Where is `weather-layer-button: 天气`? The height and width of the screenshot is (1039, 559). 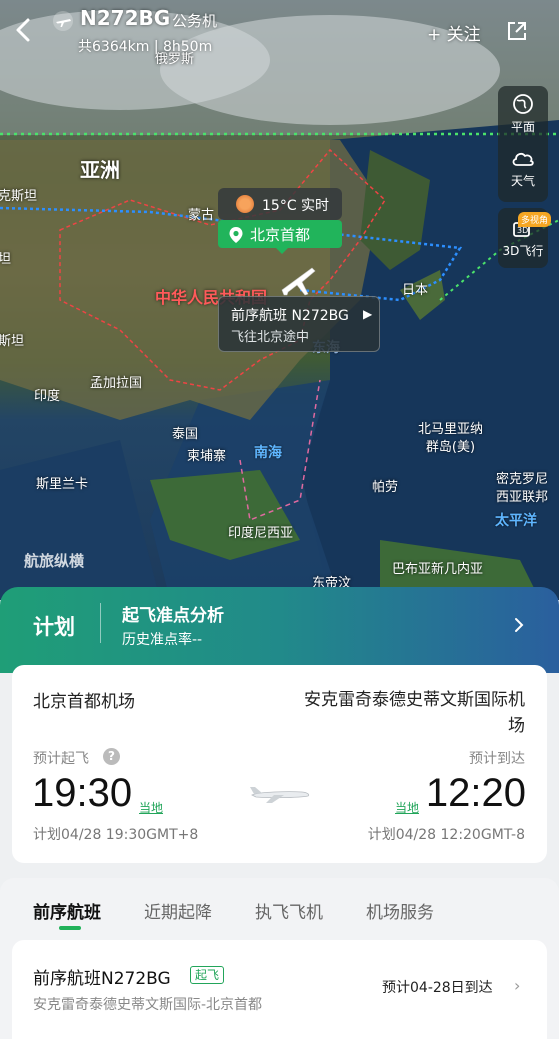 weather-layer-button: 天气 is located at coordinates (523, 170).